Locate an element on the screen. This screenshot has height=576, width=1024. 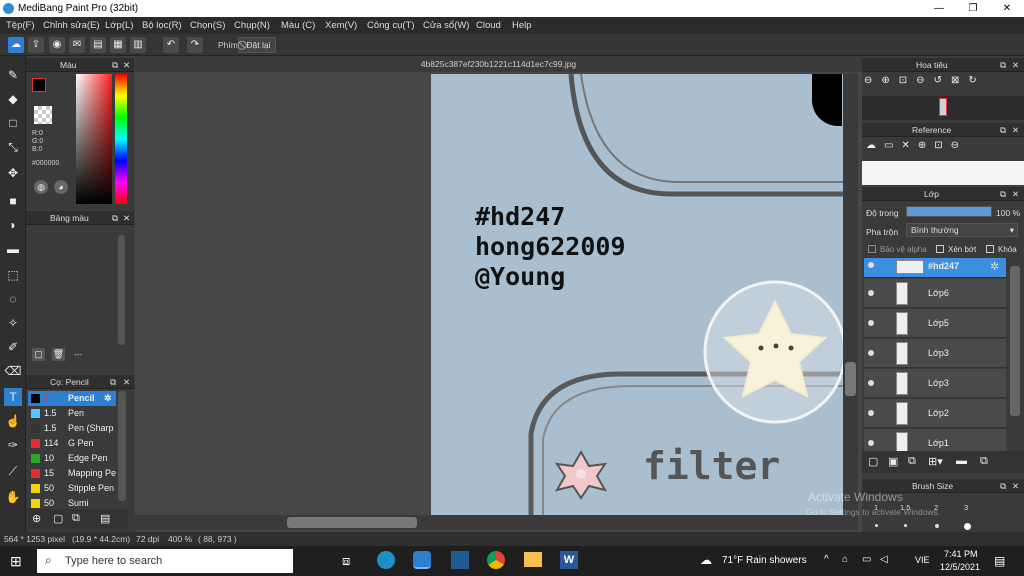
close-button: ✕ is located at coordinates (1007, 8).